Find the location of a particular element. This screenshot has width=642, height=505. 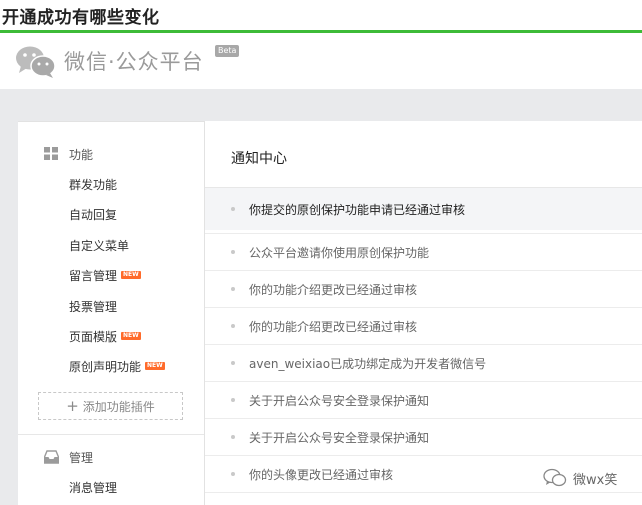

notification-text: 你的头像更改已经通过审核 is located at coordinates (321, 474).